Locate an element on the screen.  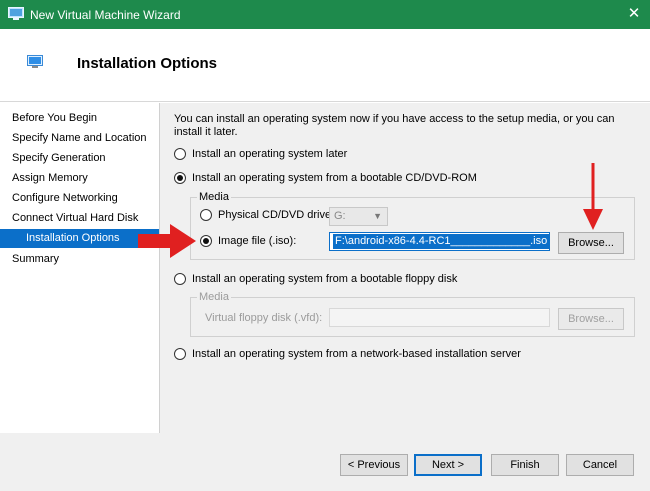
window-title: New Virtual Machine Wizard is located at coordinates (105, 15).